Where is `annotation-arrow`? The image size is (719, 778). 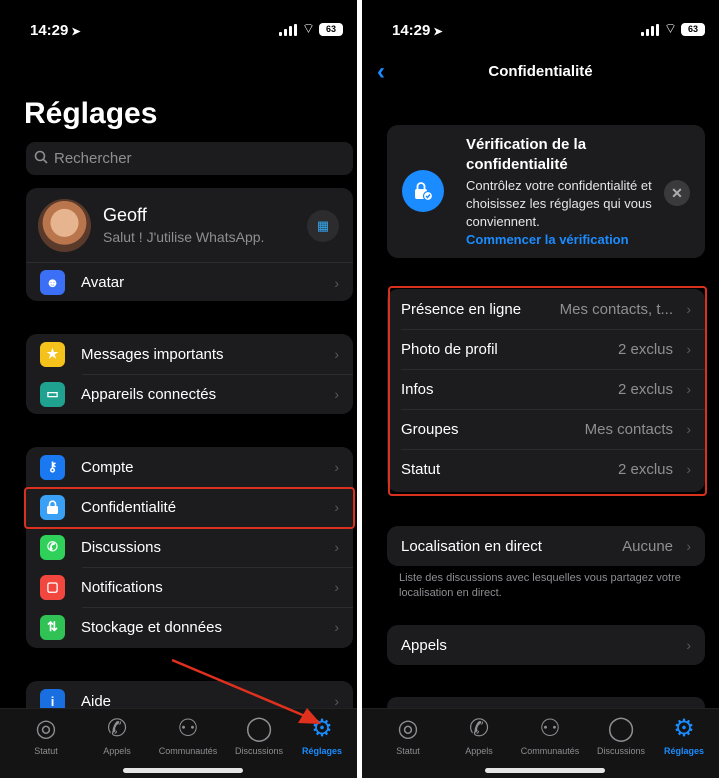 annotation-arrow is located at coordinates (246, 691).